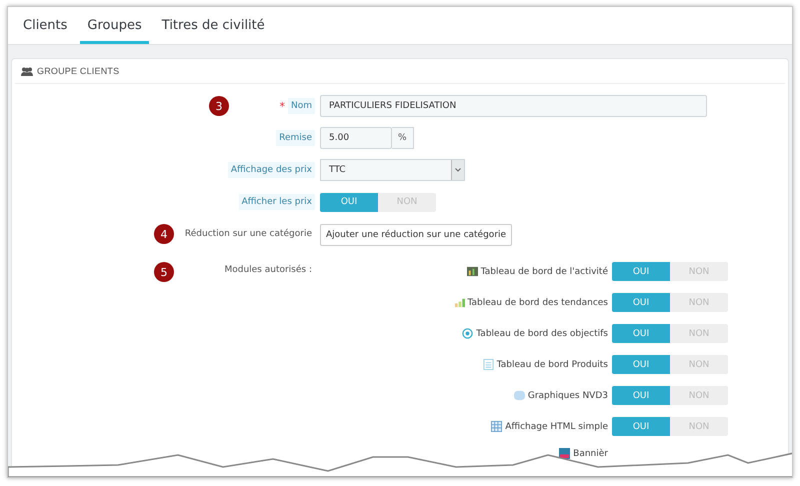 The width and height of the screenshot is (800, 486). I want to click on banner-icon, so click(564, 453).